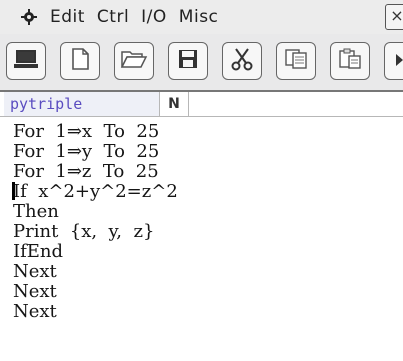 This screenshot has width=403, height=361. Describe the element at coordinates (199, 17) in the screenshot. I see `menu-misc: Misc` at that location.